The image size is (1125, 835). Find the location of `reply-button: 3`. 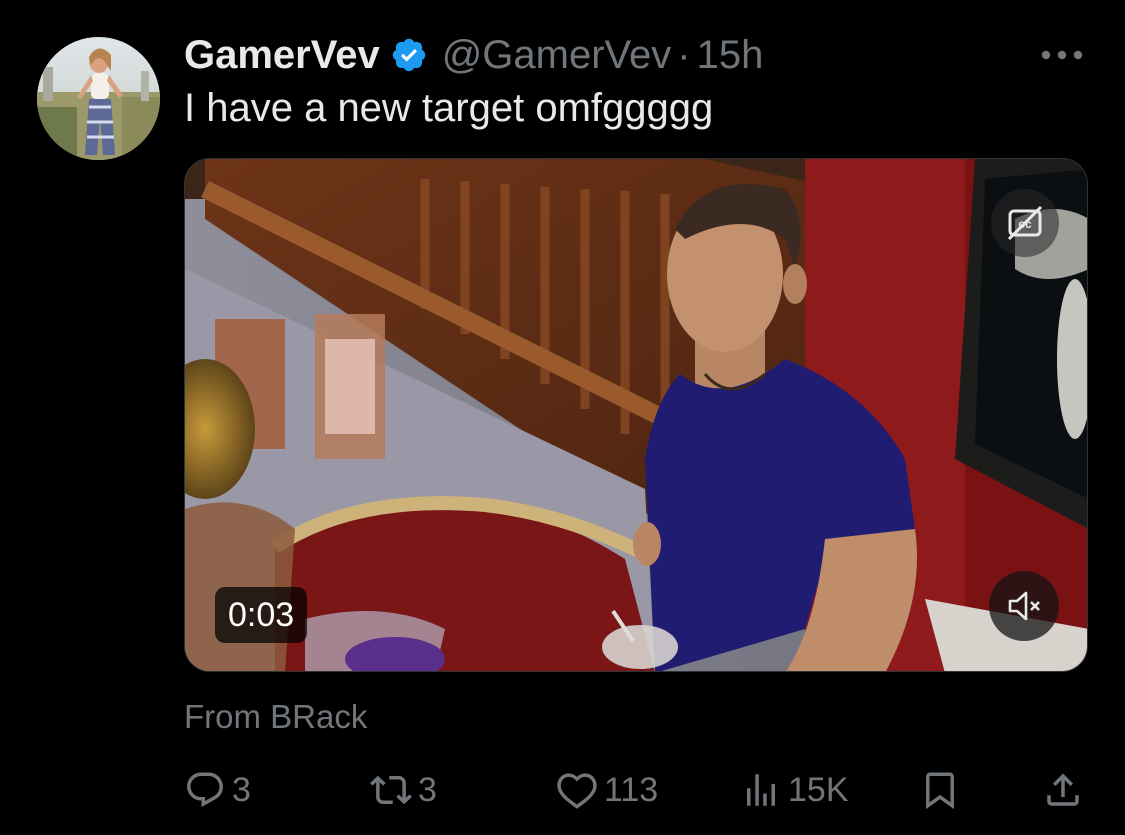

reply-button: 3 is located at coordinates (217, 790).